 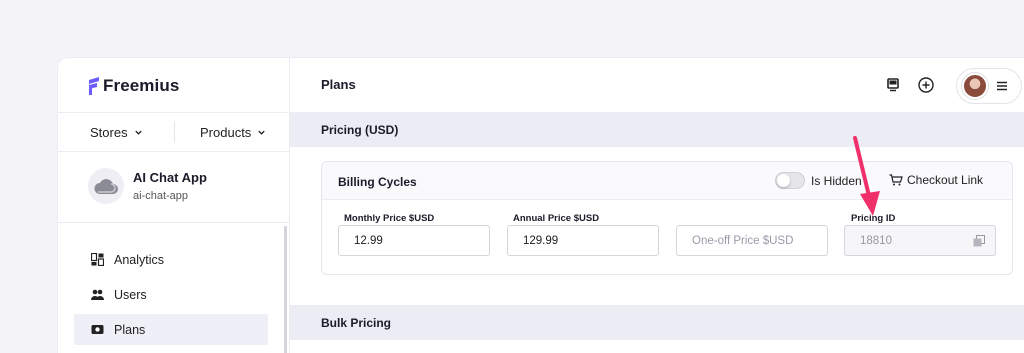 I want to click on store-product-selector: Stores Products, so click(x=174, y=132).